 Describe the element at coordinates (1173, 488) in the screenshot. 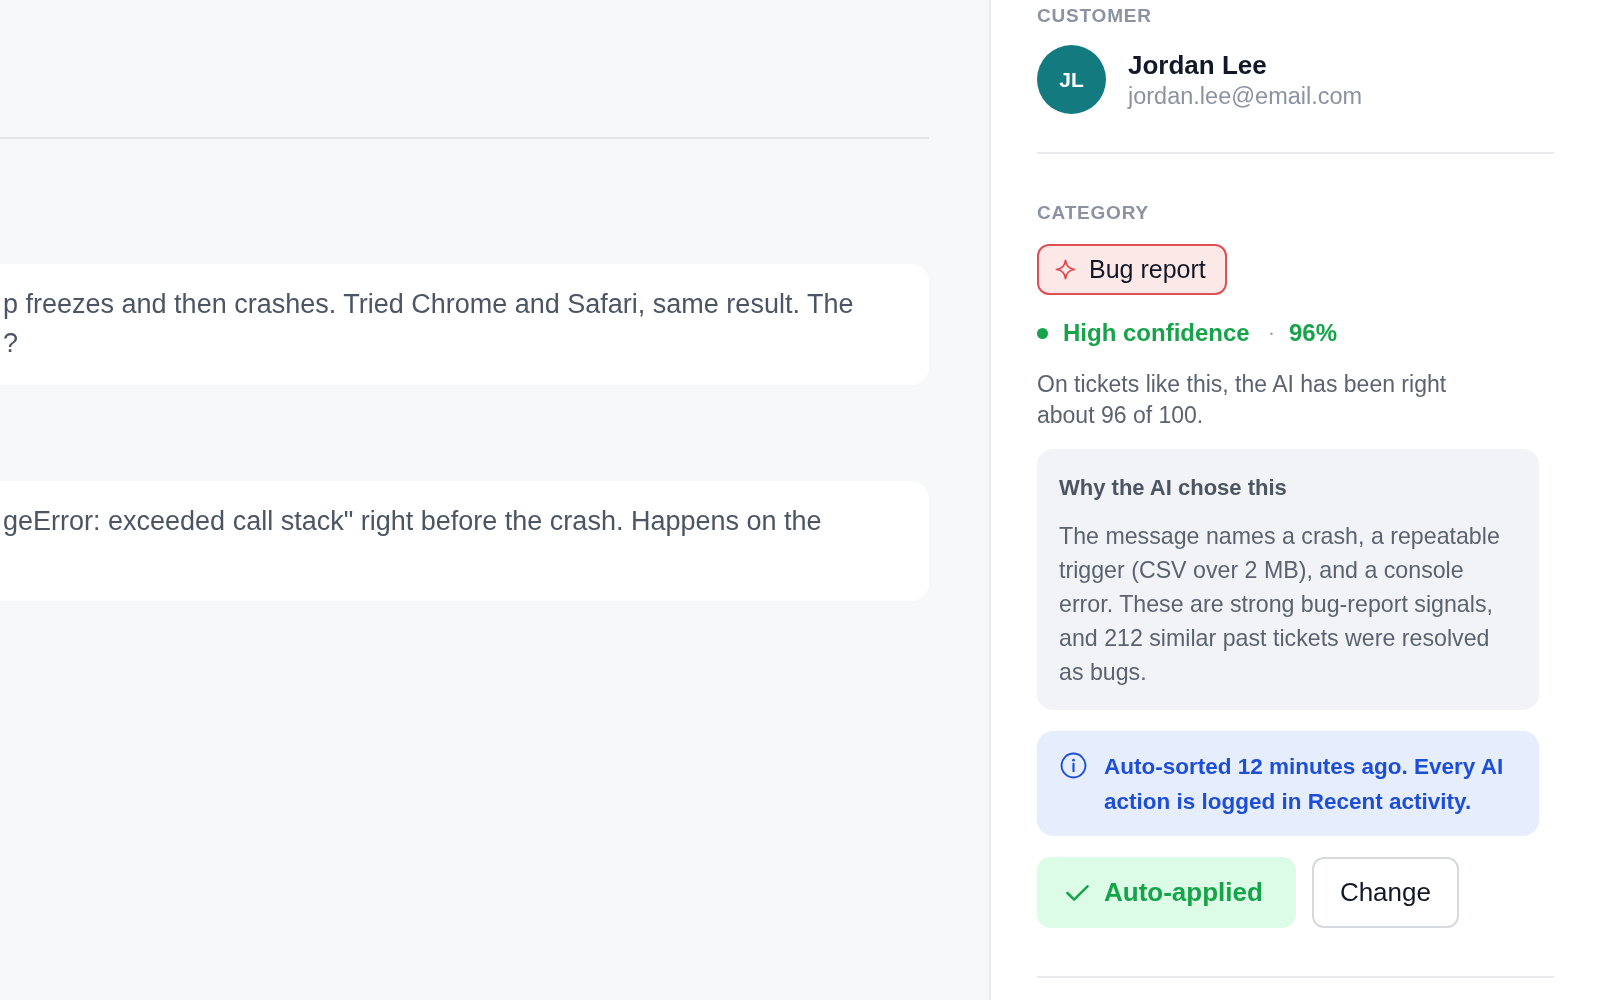

I see `explanation-title: Why the AI chose this` at that location.